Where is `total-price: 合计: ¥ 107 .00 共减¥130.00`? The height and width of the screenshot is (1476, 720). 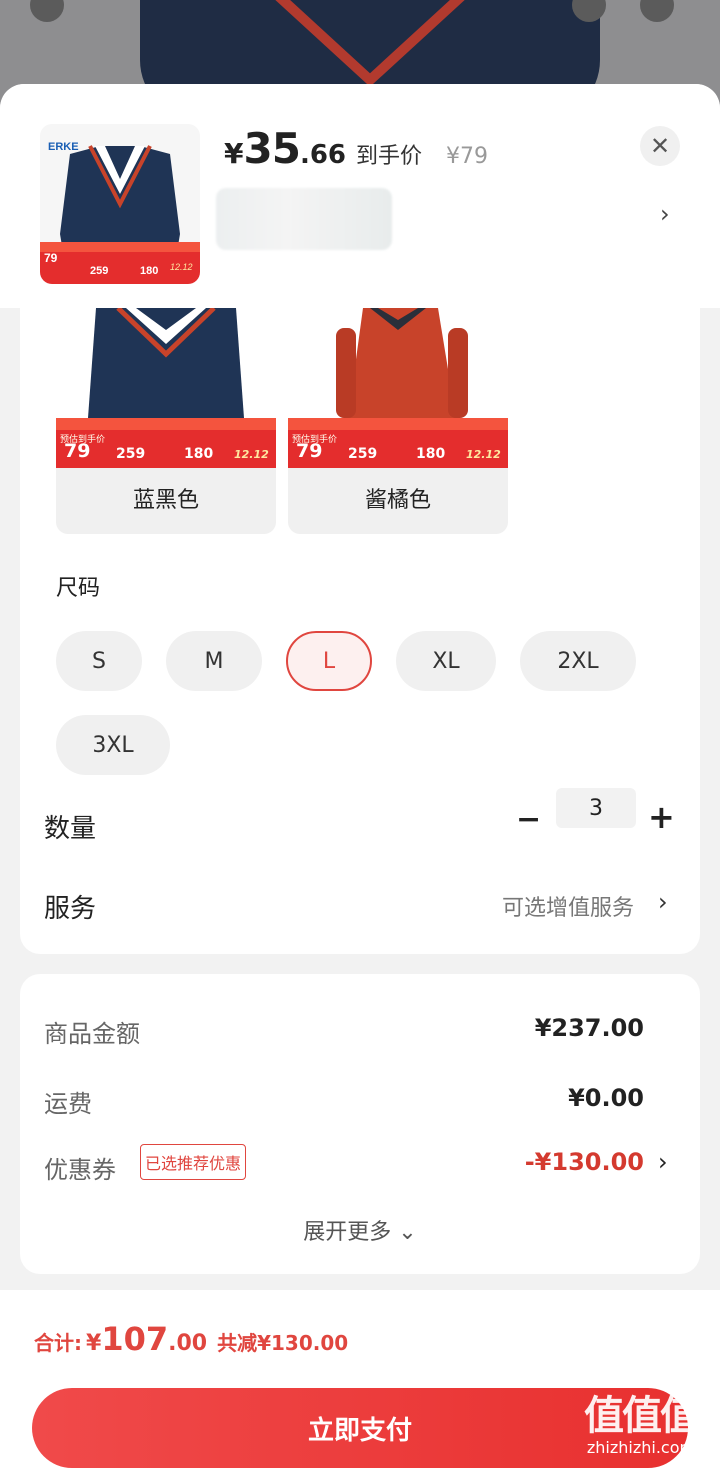 total-price: 合计: ¥ 107 .00 共减¥130.00 is located at coordinates (191, 1339).